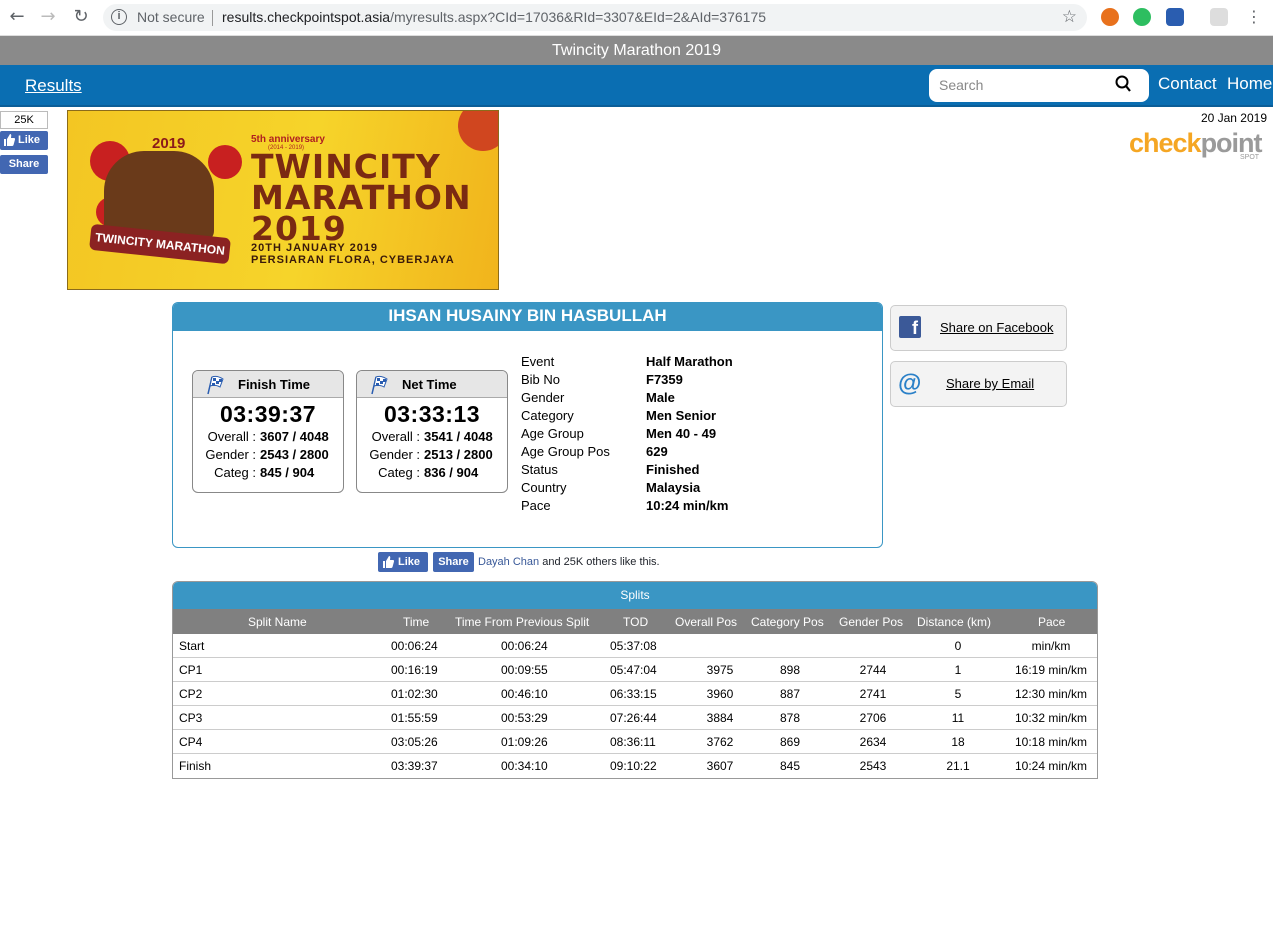 Image resolution: width=1273 pixels, height=939 pixels. I want to click on split-tod: 05:47:04, so click(633, 670).